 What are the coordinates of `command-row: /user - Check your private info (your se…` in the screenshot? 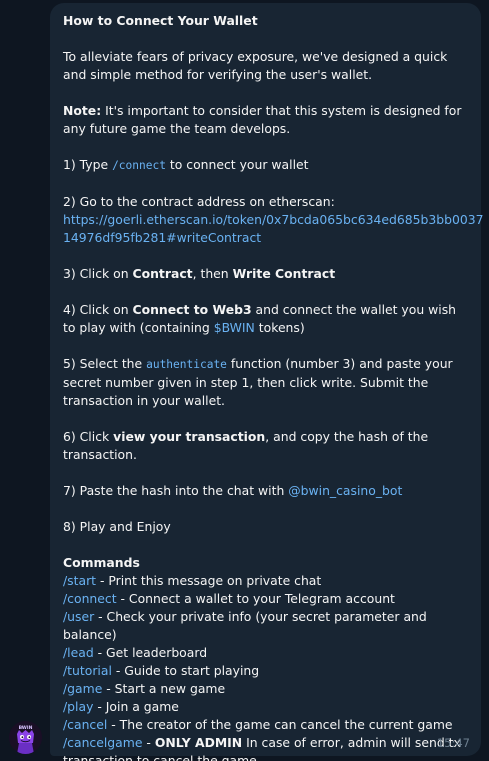 It's located at (266, 626).